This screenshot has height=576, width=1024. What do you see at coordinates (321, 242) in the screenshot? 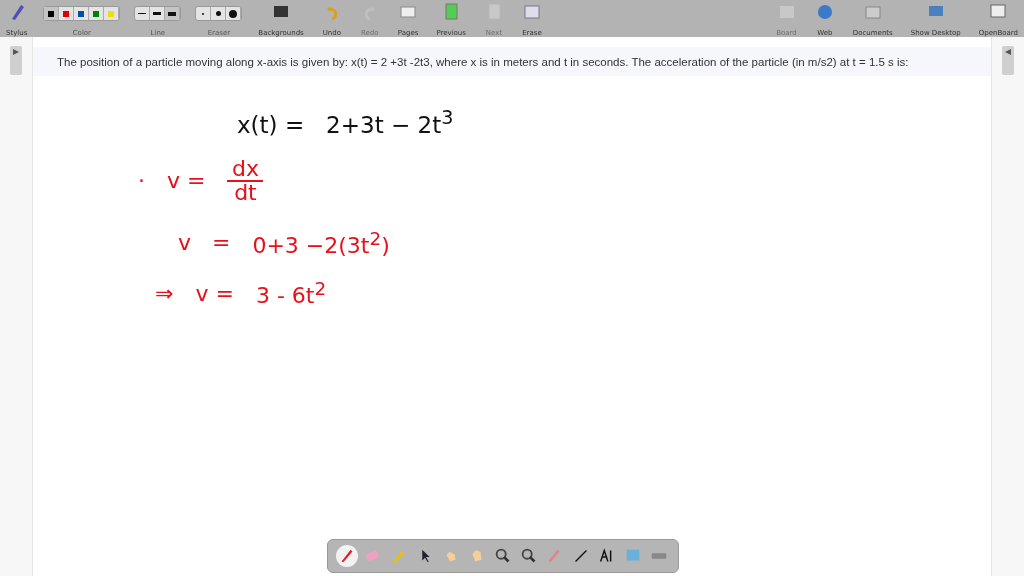
I see `handwritten-text: 0+3 −2(3t$^{2}$)` at bounding box center [321, 242].